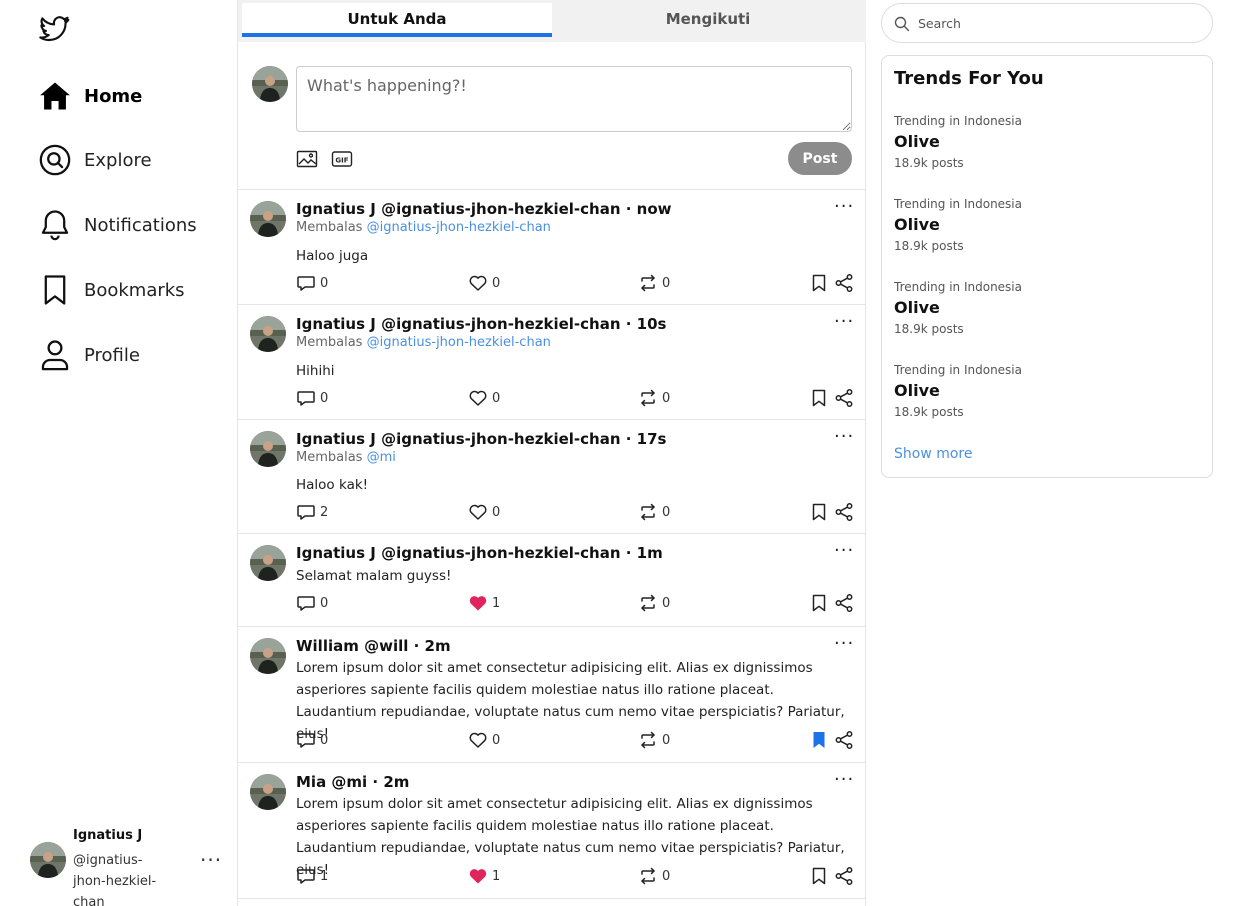 This screenshot has width=1246, height=906. Describe the element at coordinates (108, 835) in the screenshot. I see `account-name: Ignatius J` at that location.